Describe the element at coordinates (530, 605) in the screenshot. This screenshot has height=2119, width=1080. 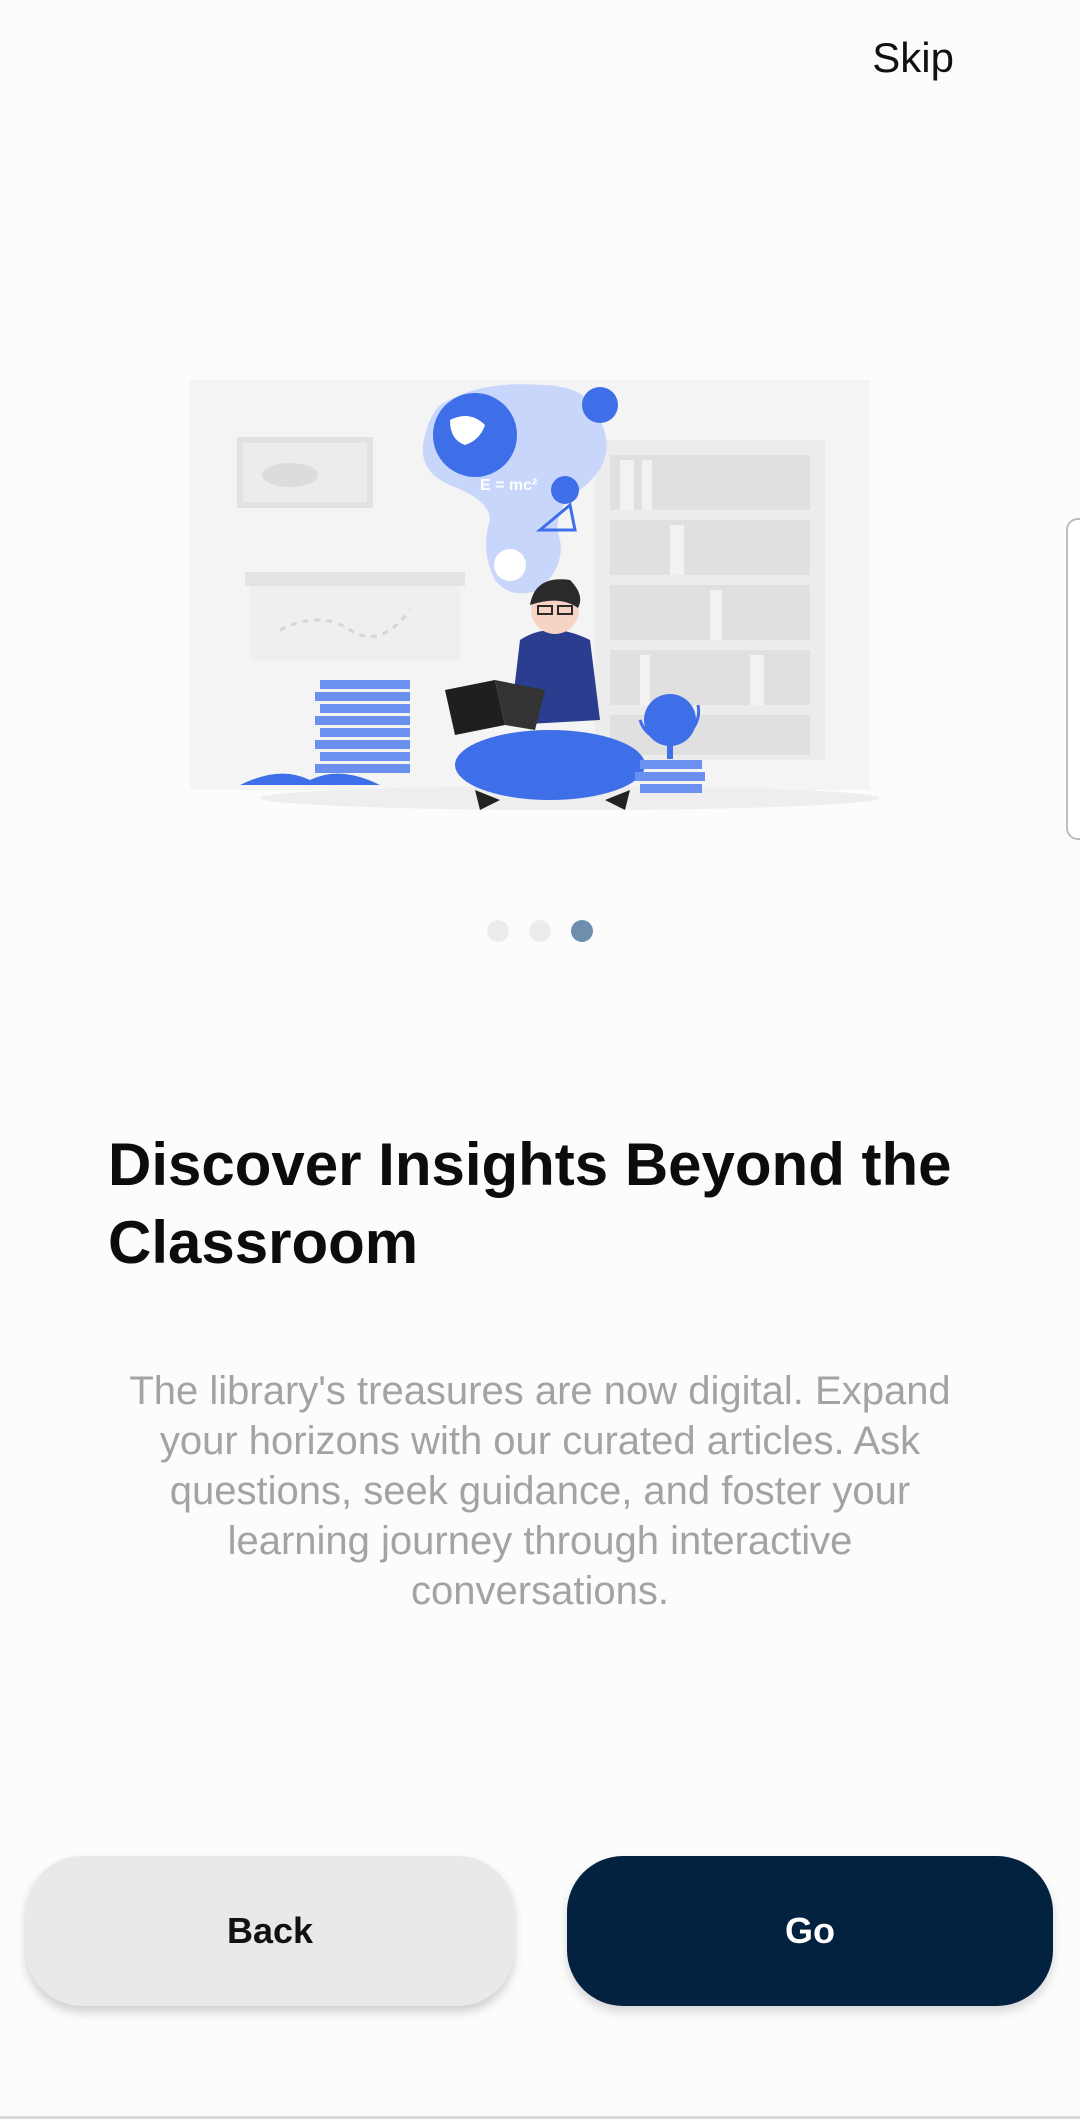
I see `student-reading-illustration: E = mc²` at that location.